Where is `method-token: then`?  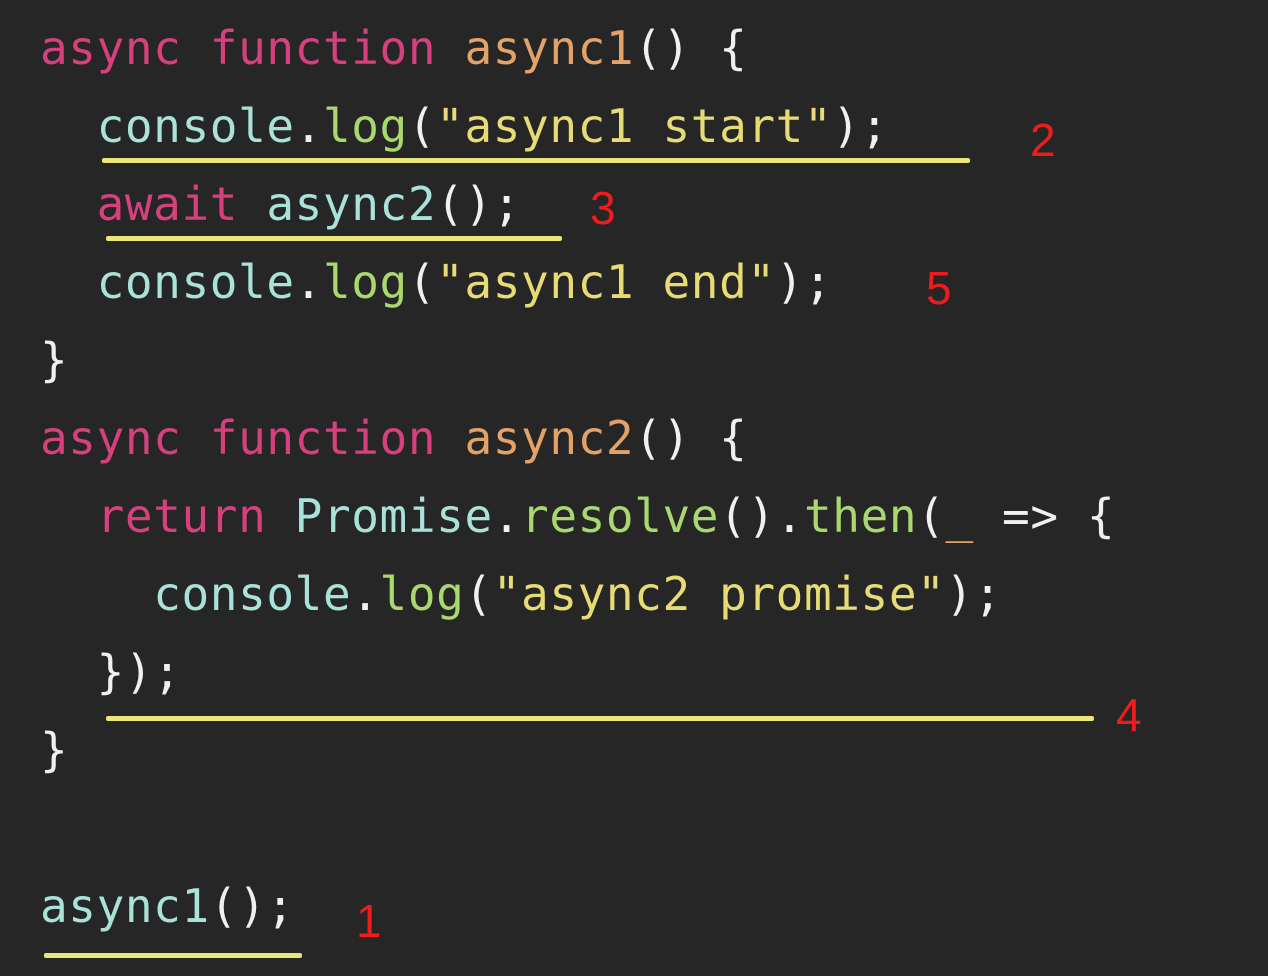 method-token: then is located at coordinates (860, 516).